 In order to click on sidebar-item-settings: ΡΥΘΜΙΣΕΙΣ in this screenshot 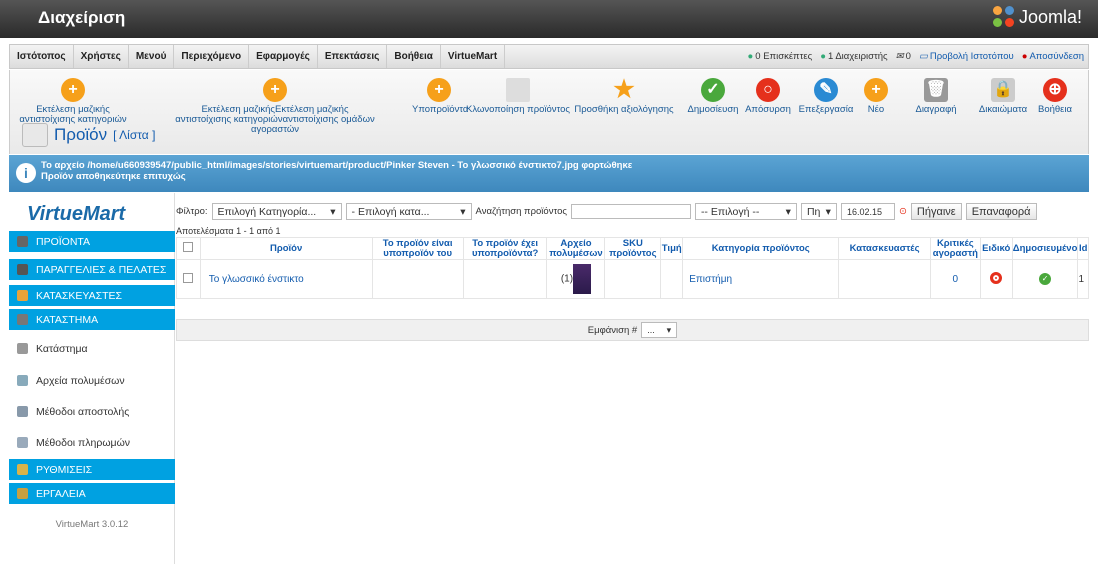, I will do `click(92, 469)`.